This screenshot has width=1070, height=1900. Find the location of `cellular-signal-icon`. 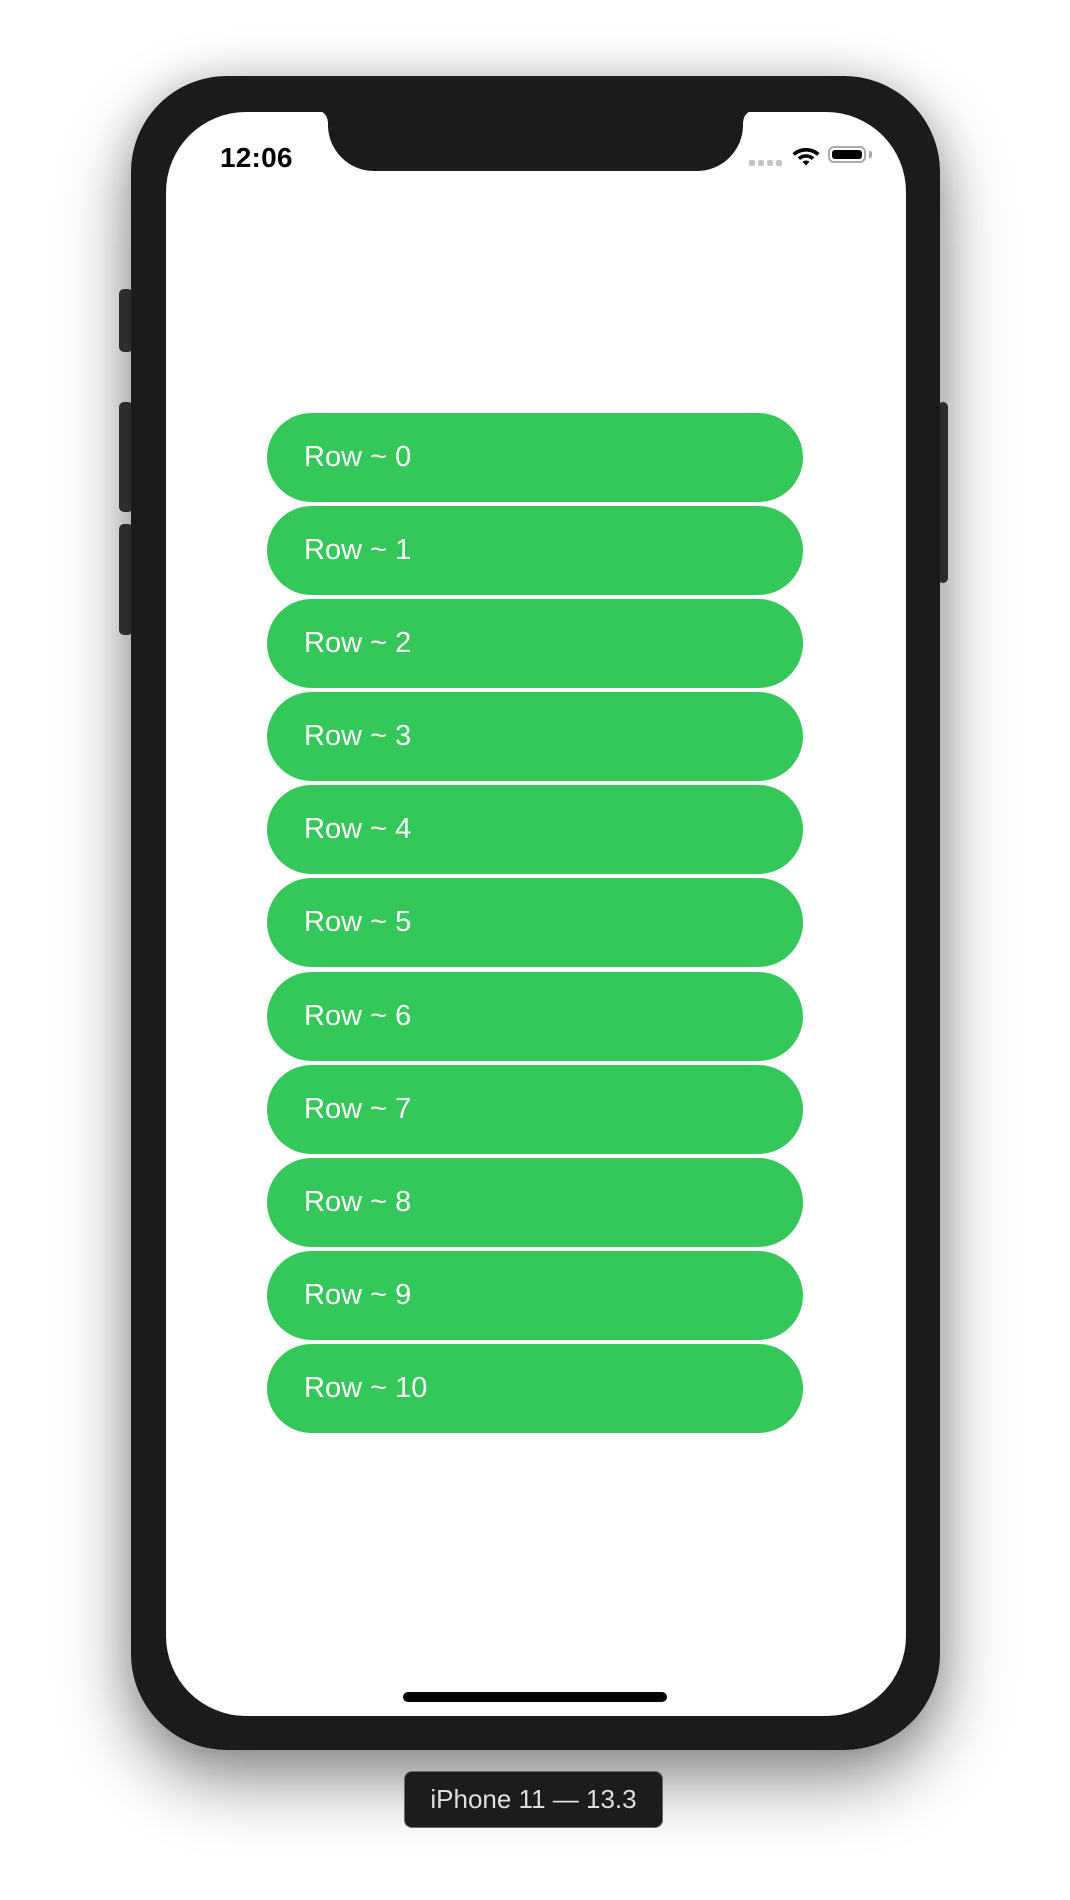

cellular-signal-icon is located at coordinates (765, 163).